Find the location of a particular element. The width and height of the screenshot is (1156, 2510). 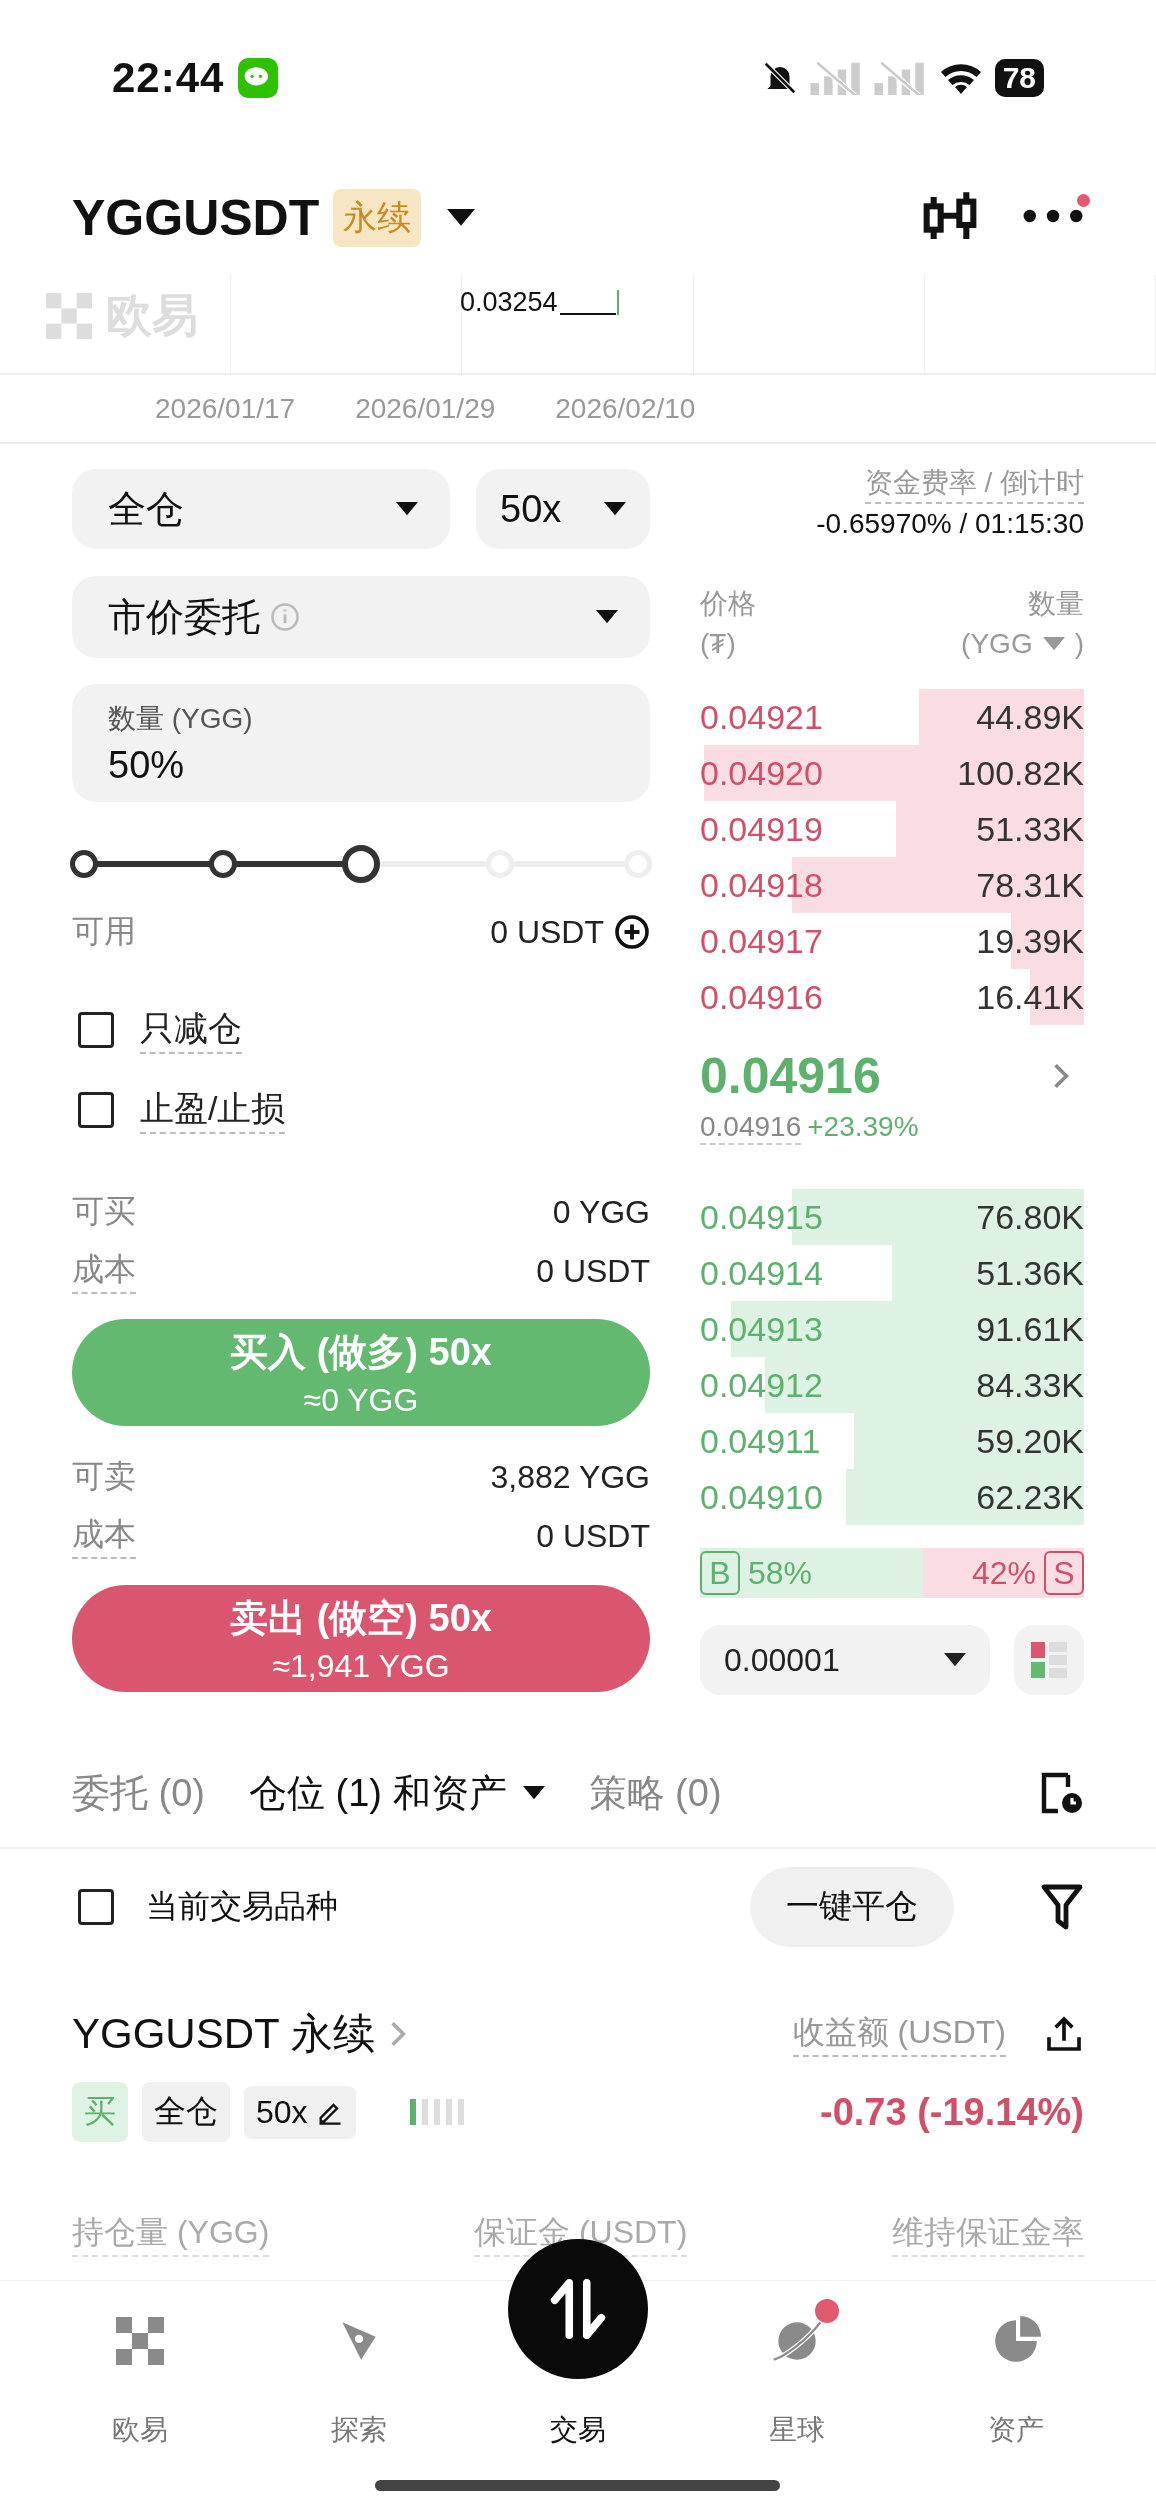

layout-toggle is located at coordinates (1049, 1660).